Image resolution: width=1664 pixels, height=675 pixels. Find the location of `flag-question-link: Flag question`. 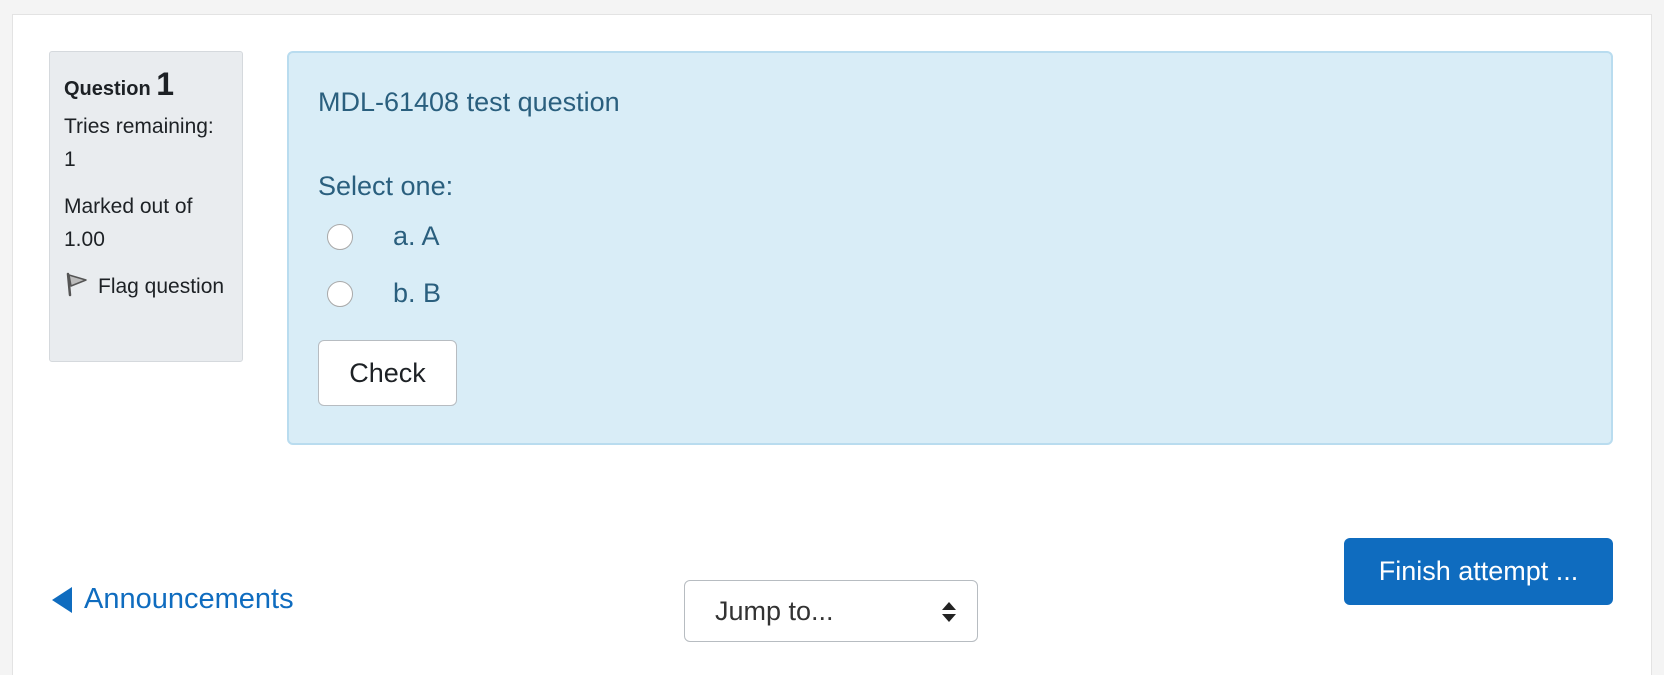

flag-question-link: Flag question is located at coordinates (146, 286).